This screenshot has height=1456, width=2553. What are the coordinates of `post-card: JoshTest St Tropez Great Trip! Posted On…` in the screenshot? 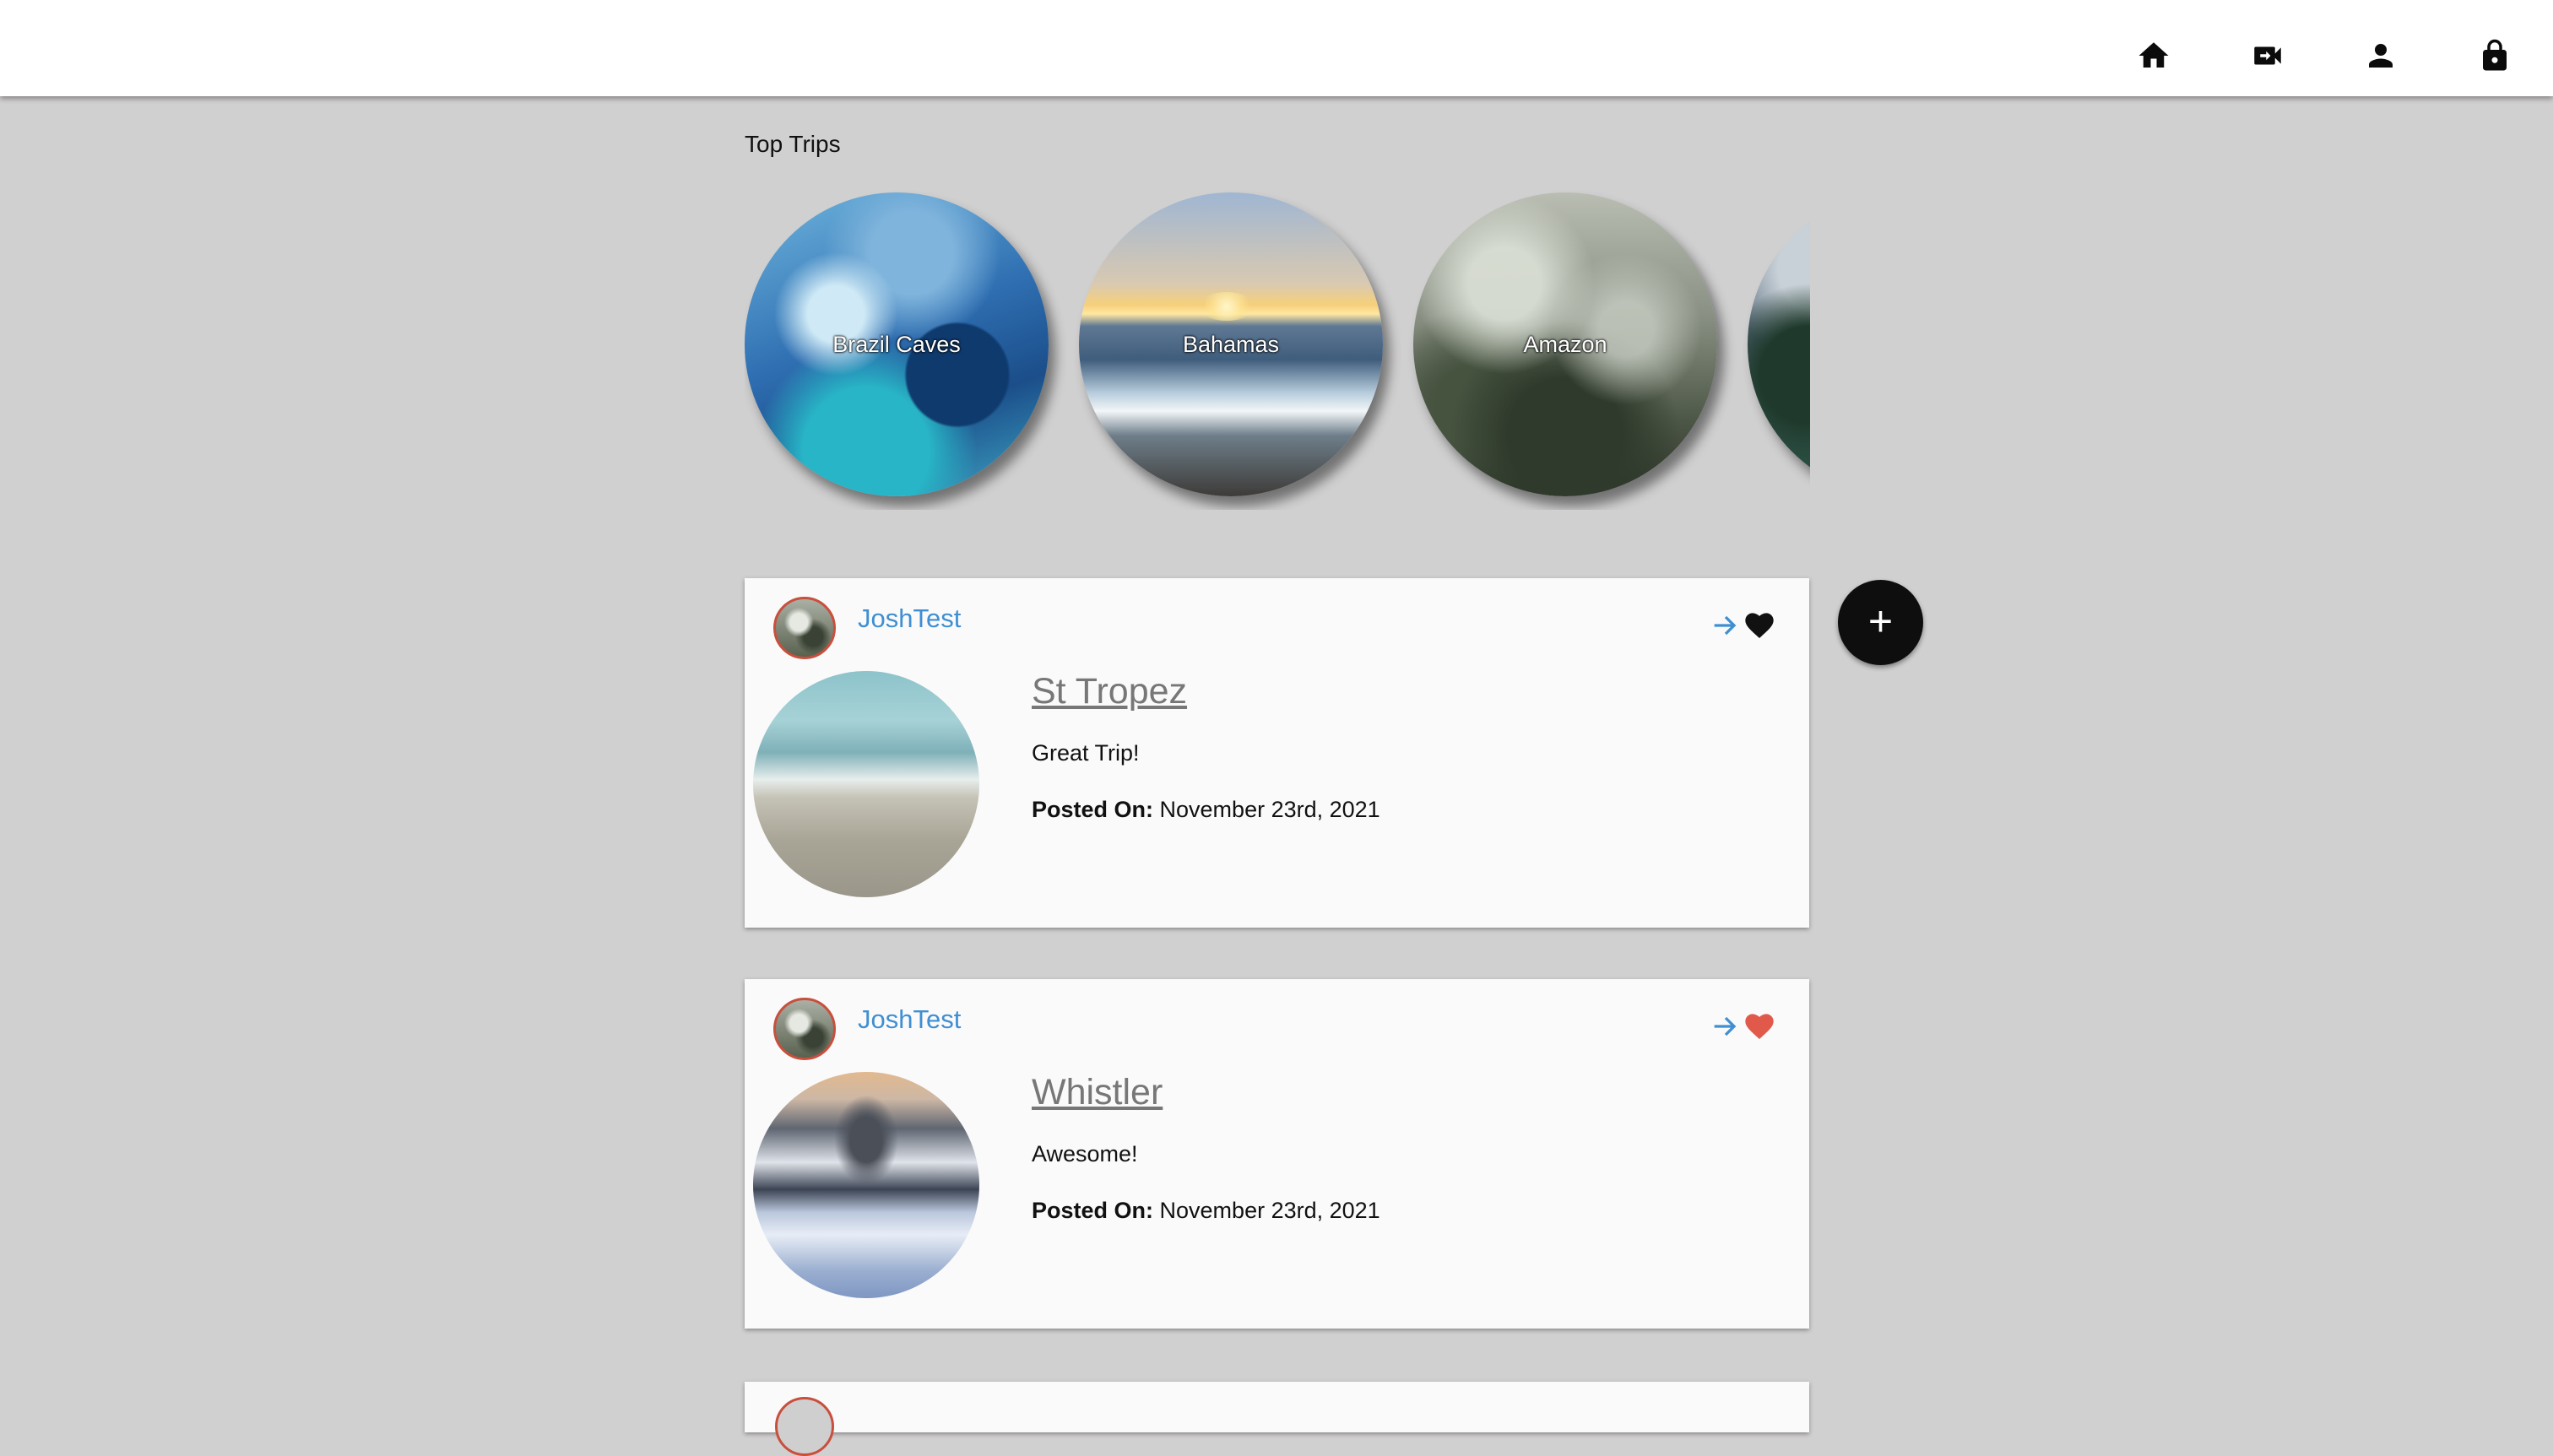 It's located at (1277, 753).